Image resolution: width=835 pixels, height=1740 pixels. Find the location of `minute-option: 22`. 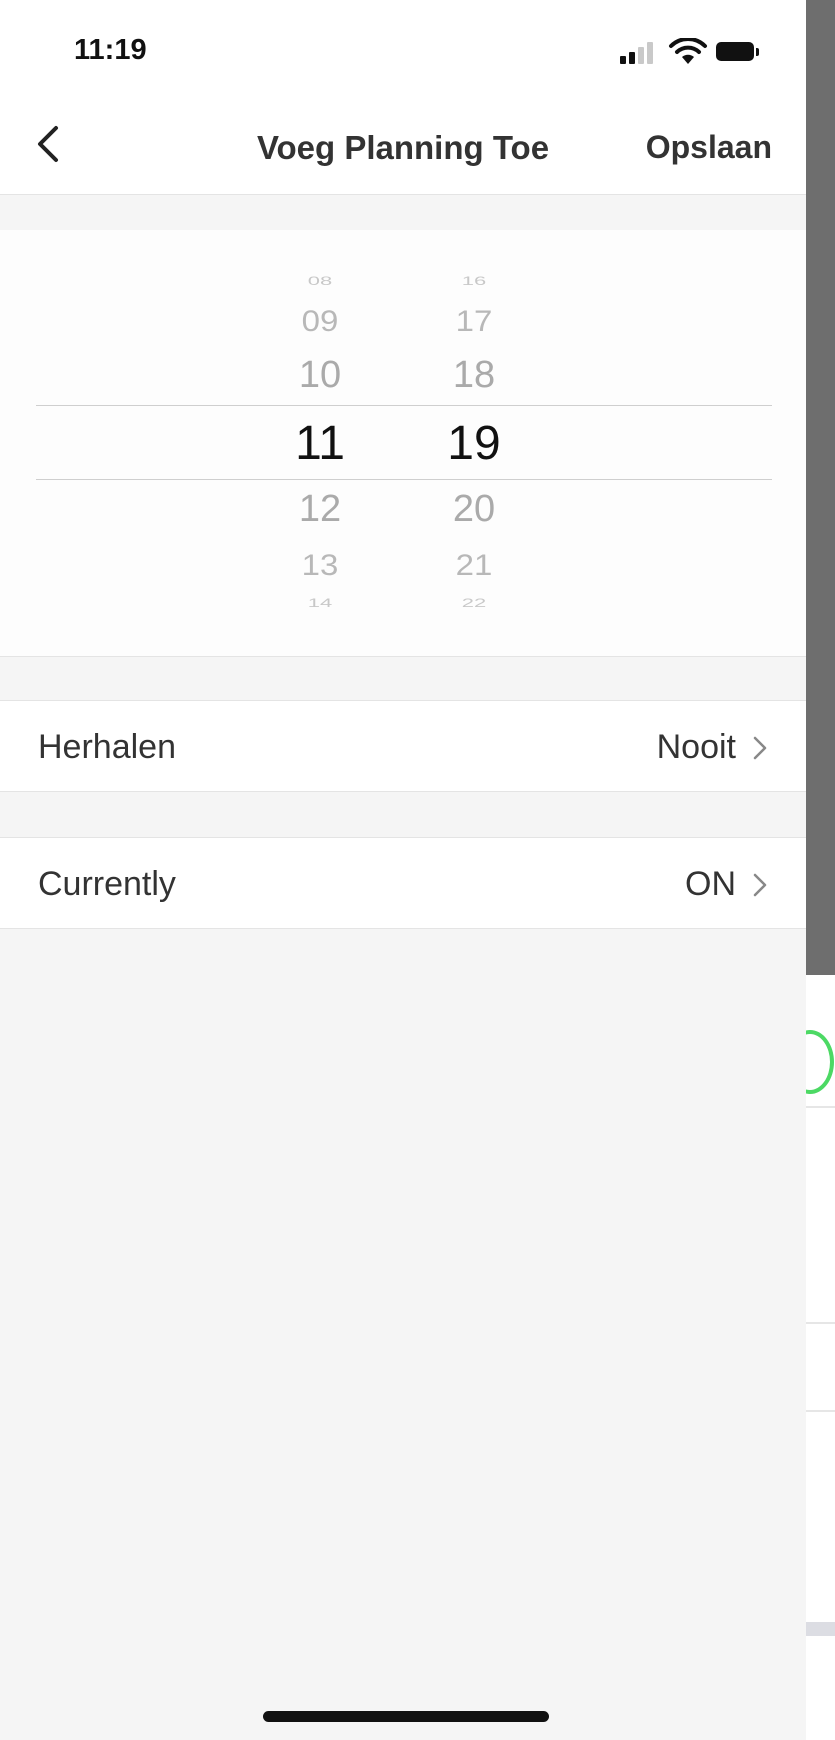

minute-option: 22 is located at coordinates (474, 603).